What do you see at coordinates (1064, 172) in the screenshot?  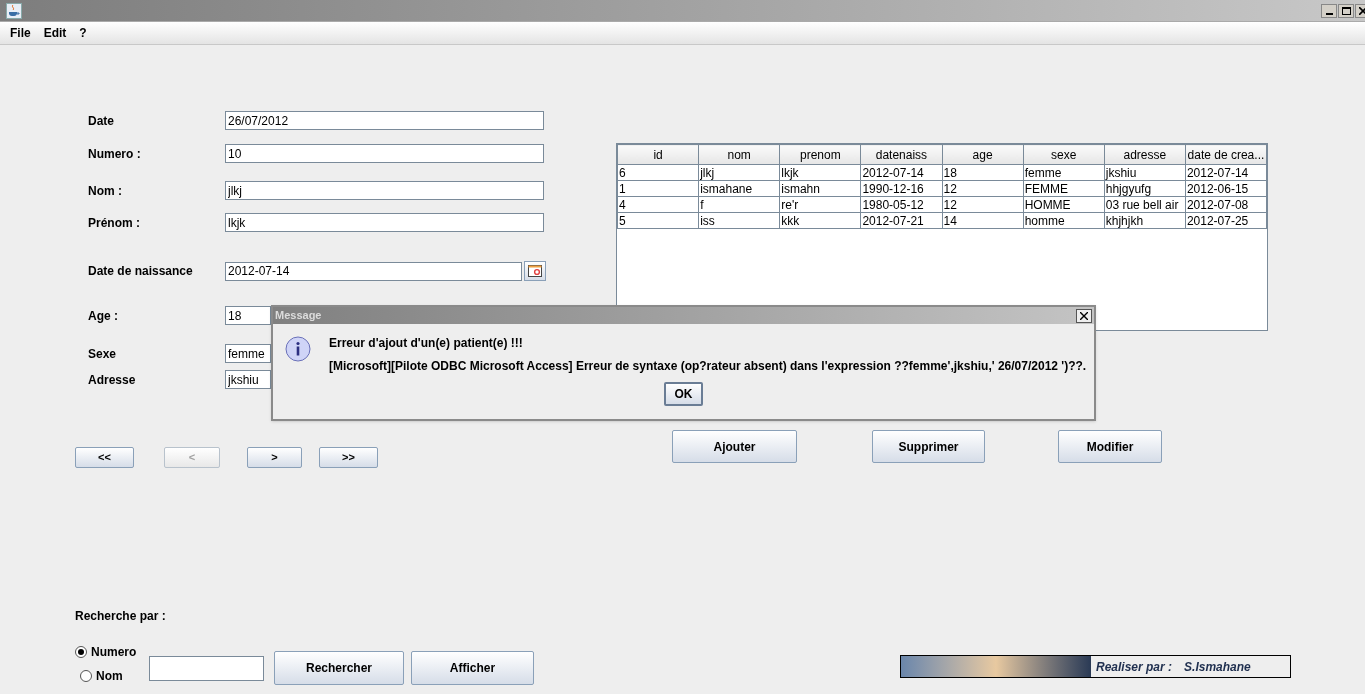 I see `table-cell: femme` at bounding box center [1064, 172].